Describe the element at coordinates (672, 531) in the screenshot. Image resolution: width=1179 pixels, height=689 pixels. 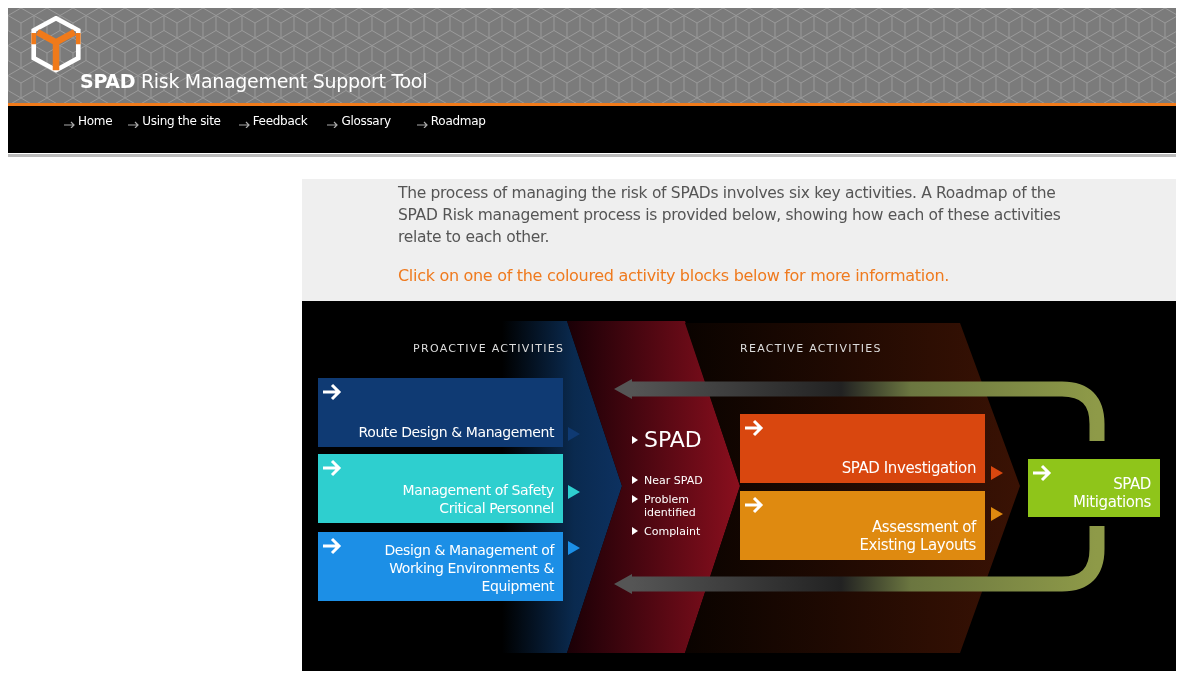
I see `spad-type-item: Complaint` at that location.